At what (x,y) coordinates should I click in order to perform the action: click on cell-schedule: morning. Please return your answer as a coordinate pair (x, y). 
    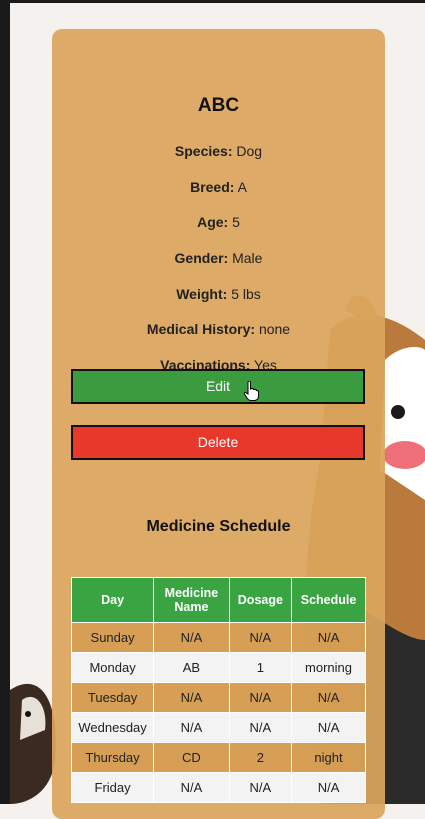
    Looking at the image, I should click on (328, 667).